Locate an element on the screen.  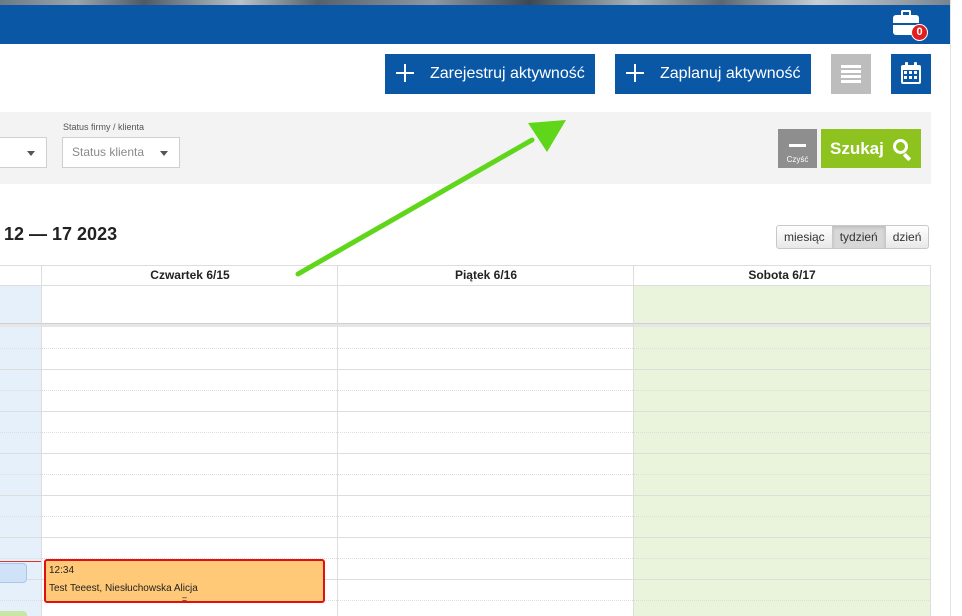
client-status-label: Status firmy / klienta is located at coordinates (104, 127).